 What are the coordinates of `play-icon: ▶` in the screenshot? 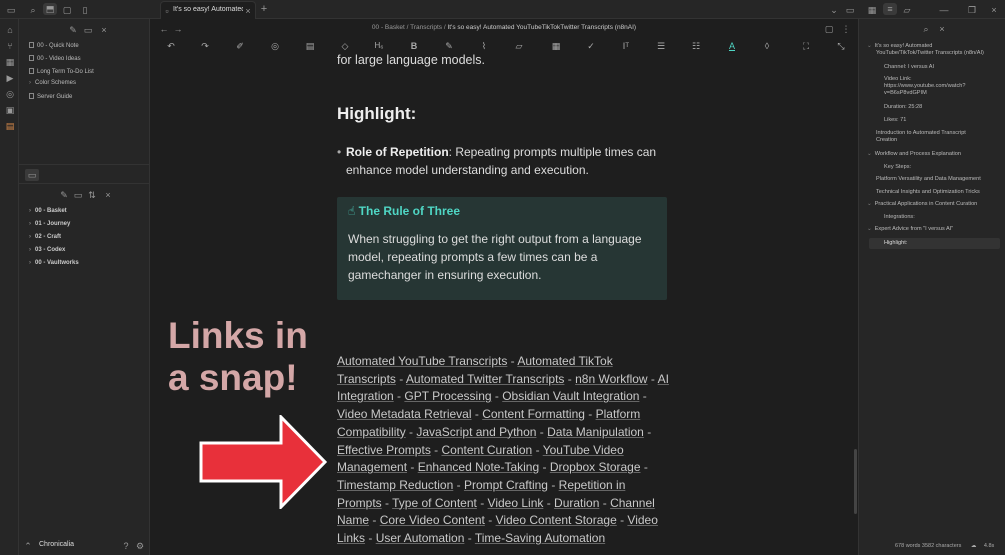 It's located at (10, 78).